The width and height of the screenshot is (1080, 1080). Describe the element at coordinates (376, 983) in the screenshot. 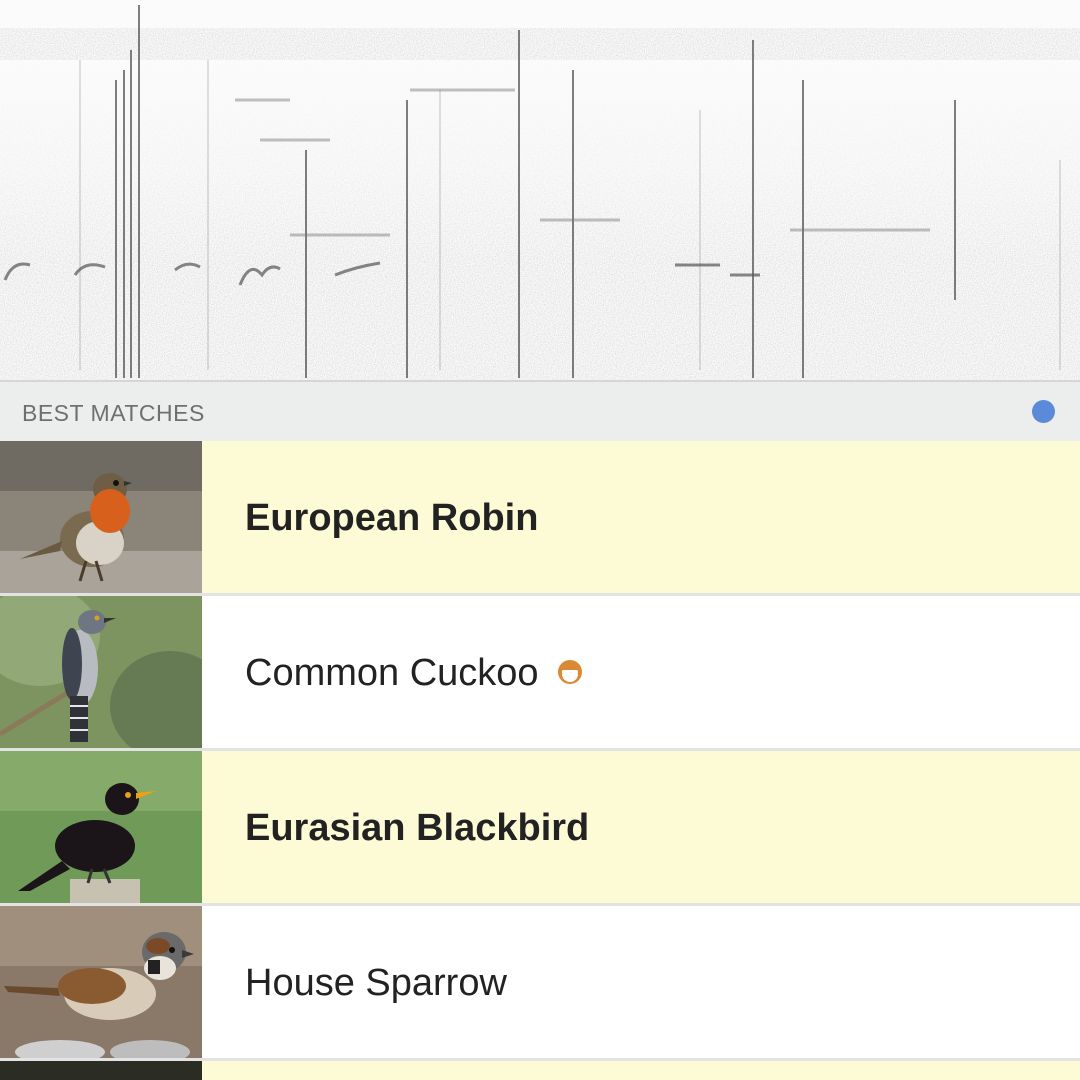

I see `species-name: House Sparrow` at that location.